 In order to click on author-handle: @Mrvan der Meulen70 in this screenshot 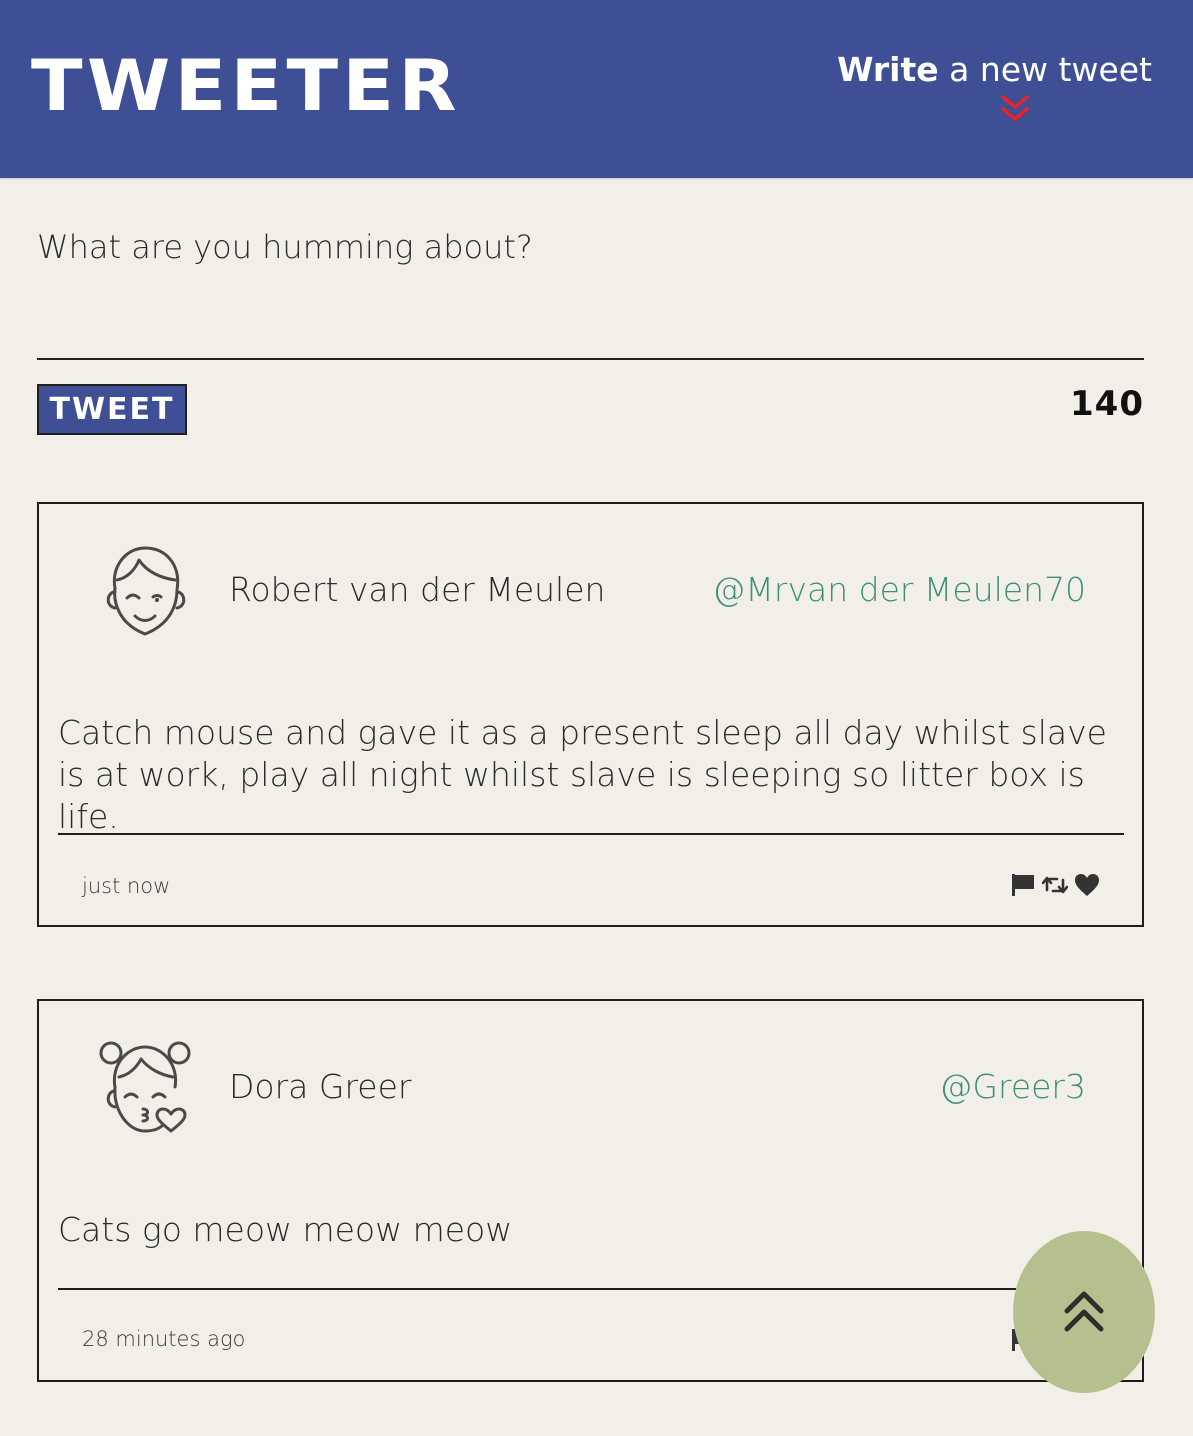, I will do `click(899, 589)`.